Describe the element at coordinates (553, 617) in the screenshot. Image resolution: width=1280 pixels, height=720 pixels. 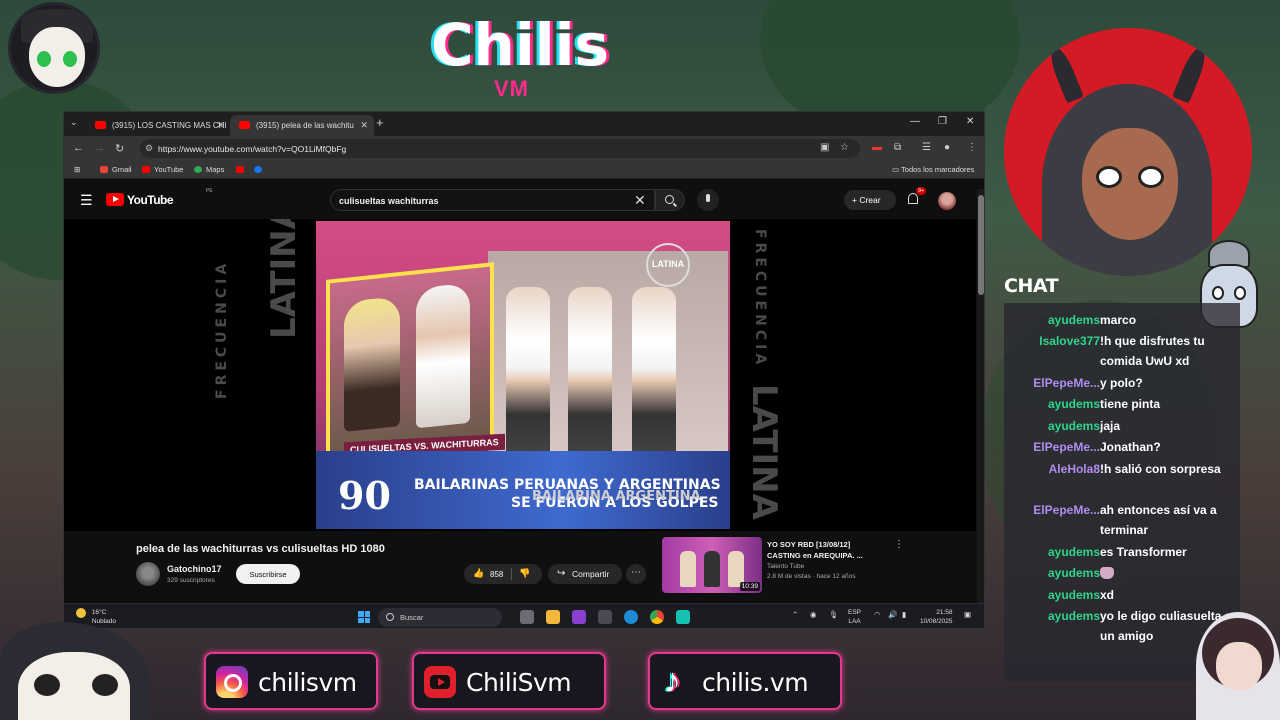
I see `file-explorer-icon` at that location.